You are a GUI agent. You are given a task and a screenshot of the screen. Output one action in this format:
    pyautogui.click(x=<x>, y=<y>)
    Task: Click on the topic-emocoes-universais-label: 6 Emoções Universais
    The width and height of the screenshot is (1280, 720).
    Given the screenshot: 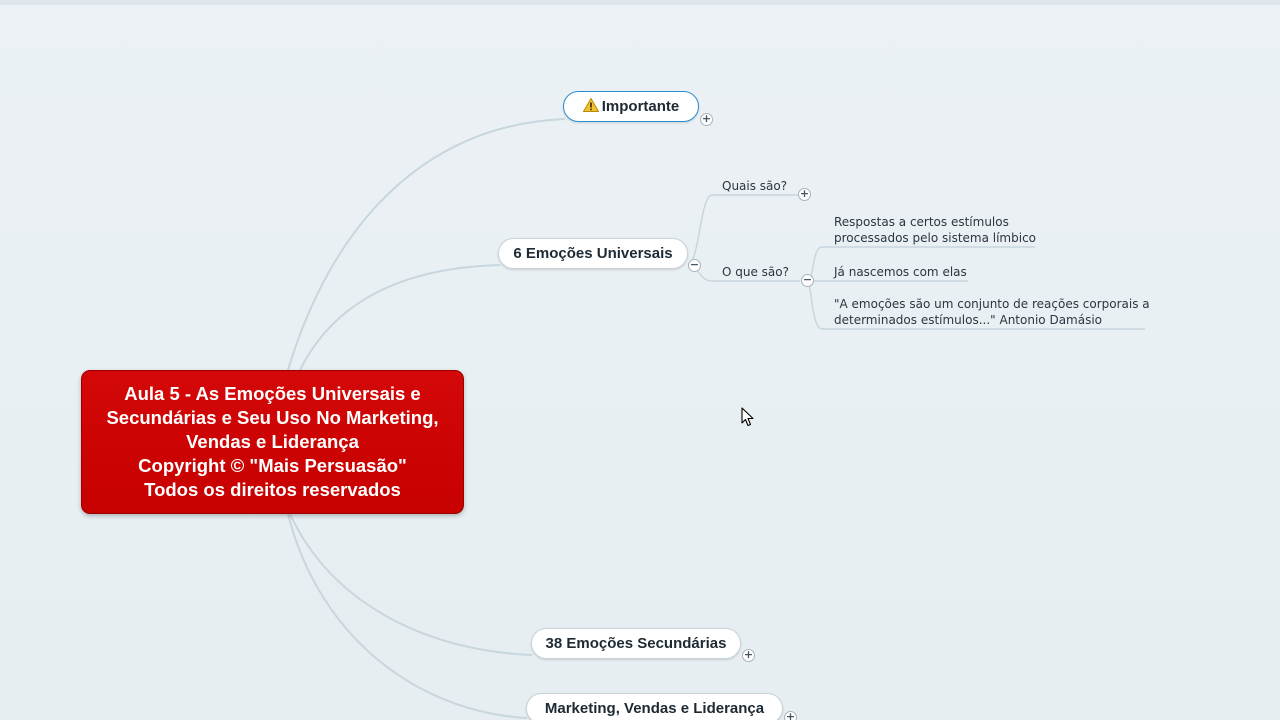 What is the action you would take?
    pyautogui.click(x=593, y=253)
    